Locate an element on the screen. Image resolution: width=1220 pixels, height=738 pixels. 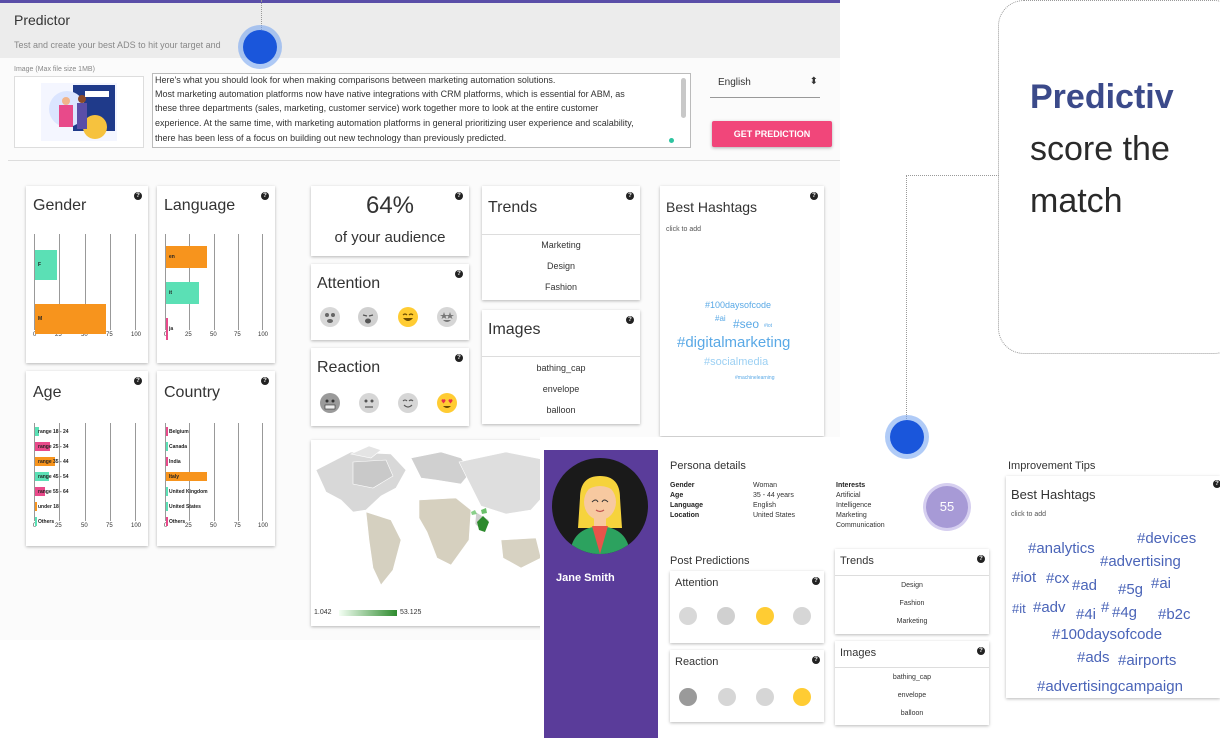
hashtag-chip: #cx is located at coordinates (1057, 578).